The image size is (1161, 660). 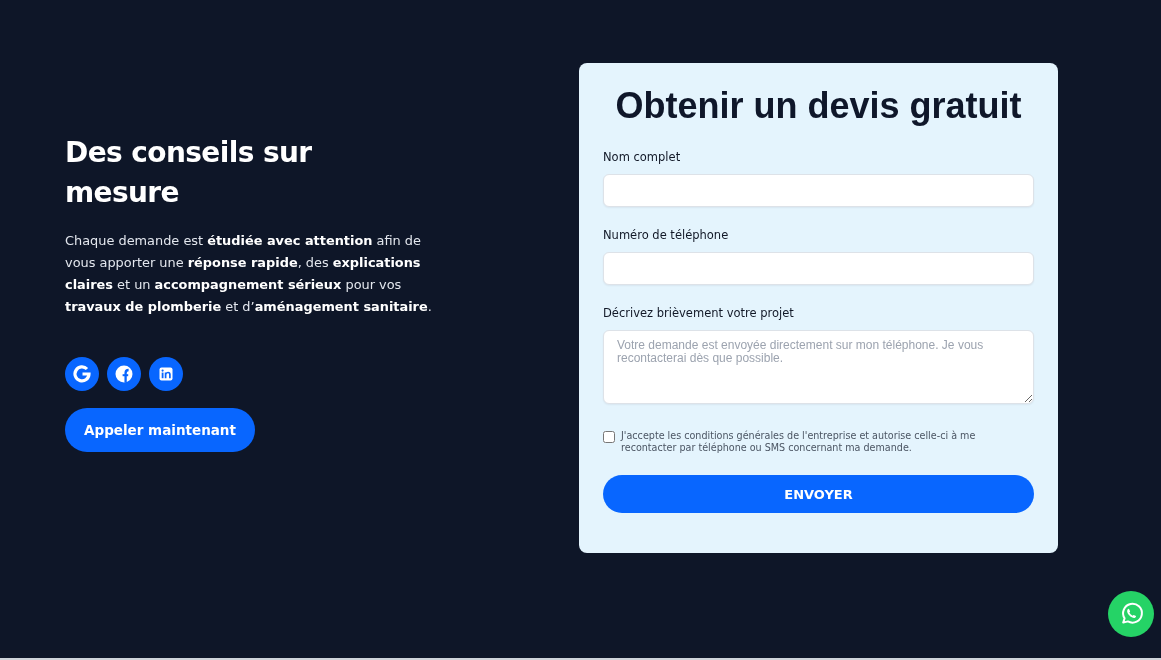 I want to click on call-now-button: Appeler maintenant, so click(x=160, y=430).